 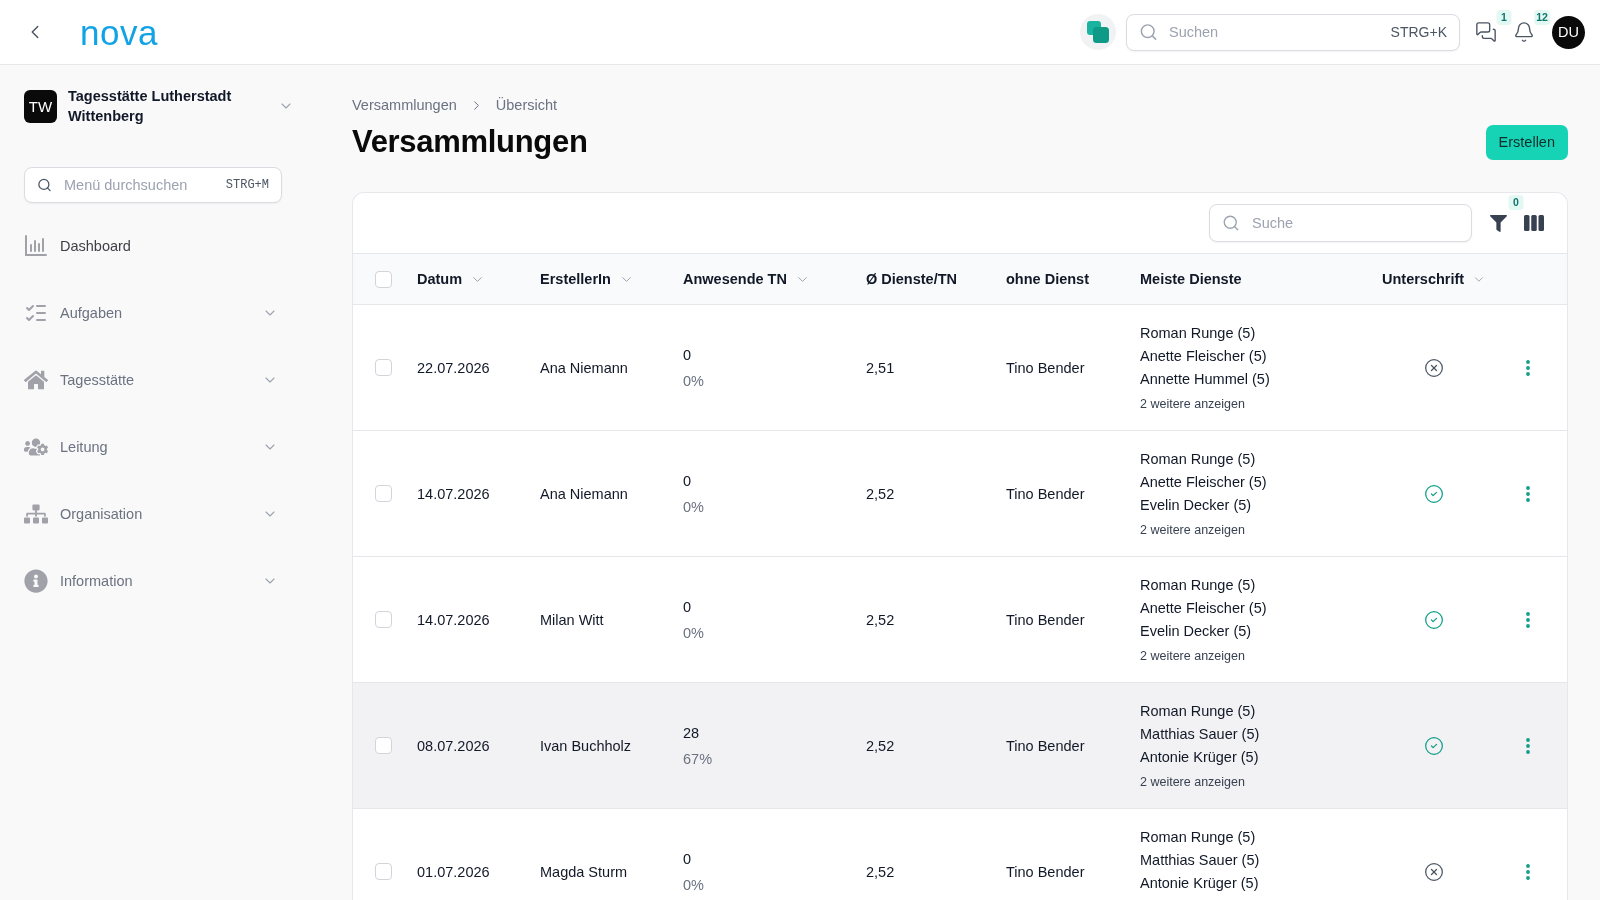 What do you see at coordinates (1516, 202) in the screenshot?
I see `filter-count-badge: 0` at bounding box center [1516, 202].